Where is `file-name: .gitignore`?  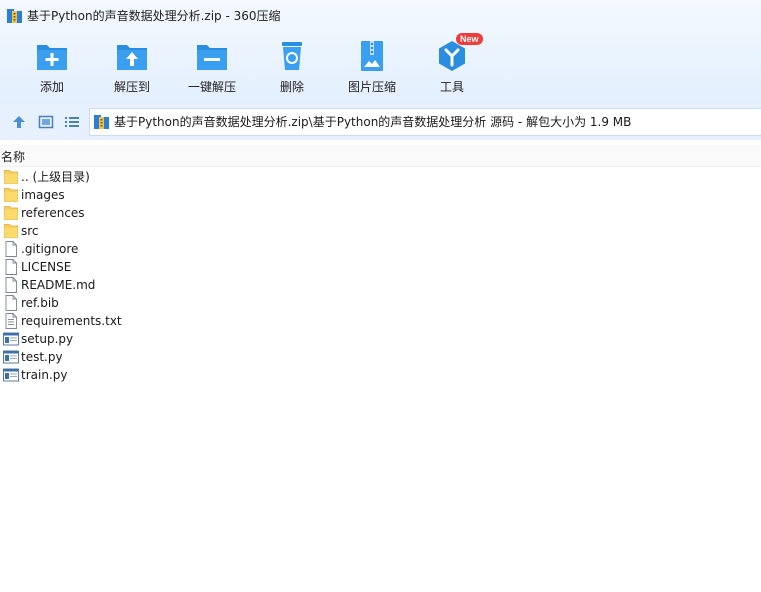 file-name: .gitignore is located at coordinates (50, 249).